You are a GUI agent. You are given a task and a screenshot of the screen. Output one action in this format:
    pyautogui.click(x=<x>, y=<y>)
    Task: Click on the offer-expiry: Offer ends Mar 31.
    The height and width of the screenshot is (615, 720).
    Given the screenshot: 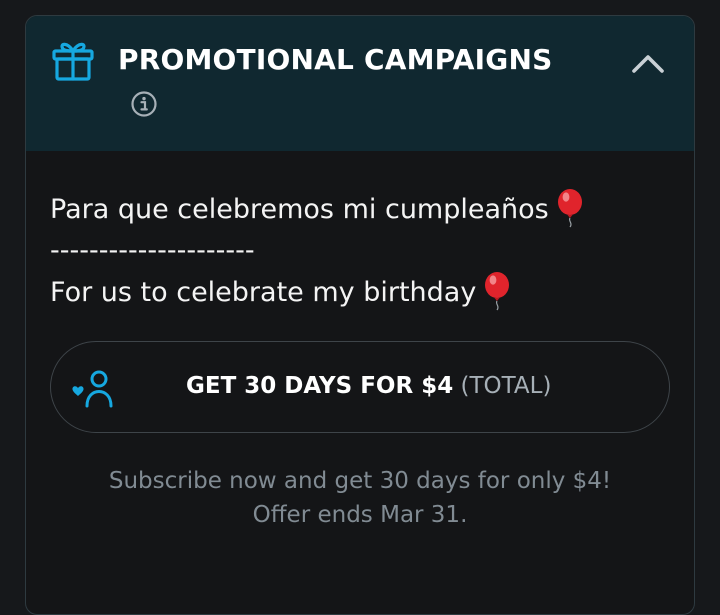 What is the action you would take?
    pyautogui.click(x=360, y=515)
    